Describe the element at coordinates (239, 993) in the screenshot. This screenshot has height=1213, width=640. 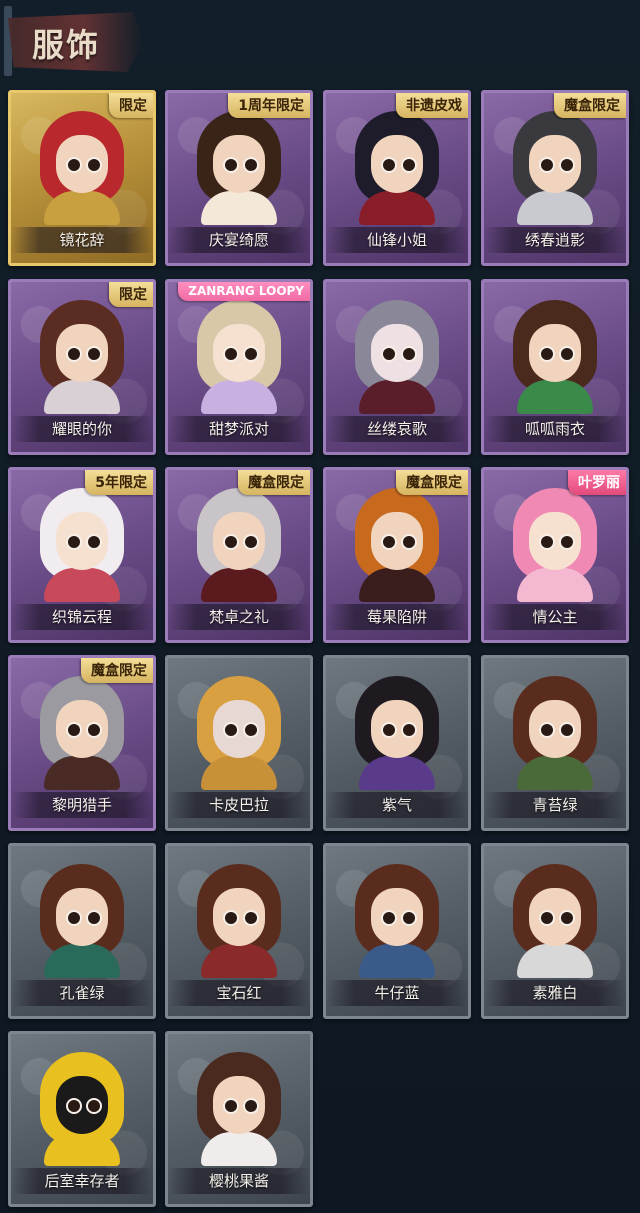
I see `costume-name: 宝石红` at that location.